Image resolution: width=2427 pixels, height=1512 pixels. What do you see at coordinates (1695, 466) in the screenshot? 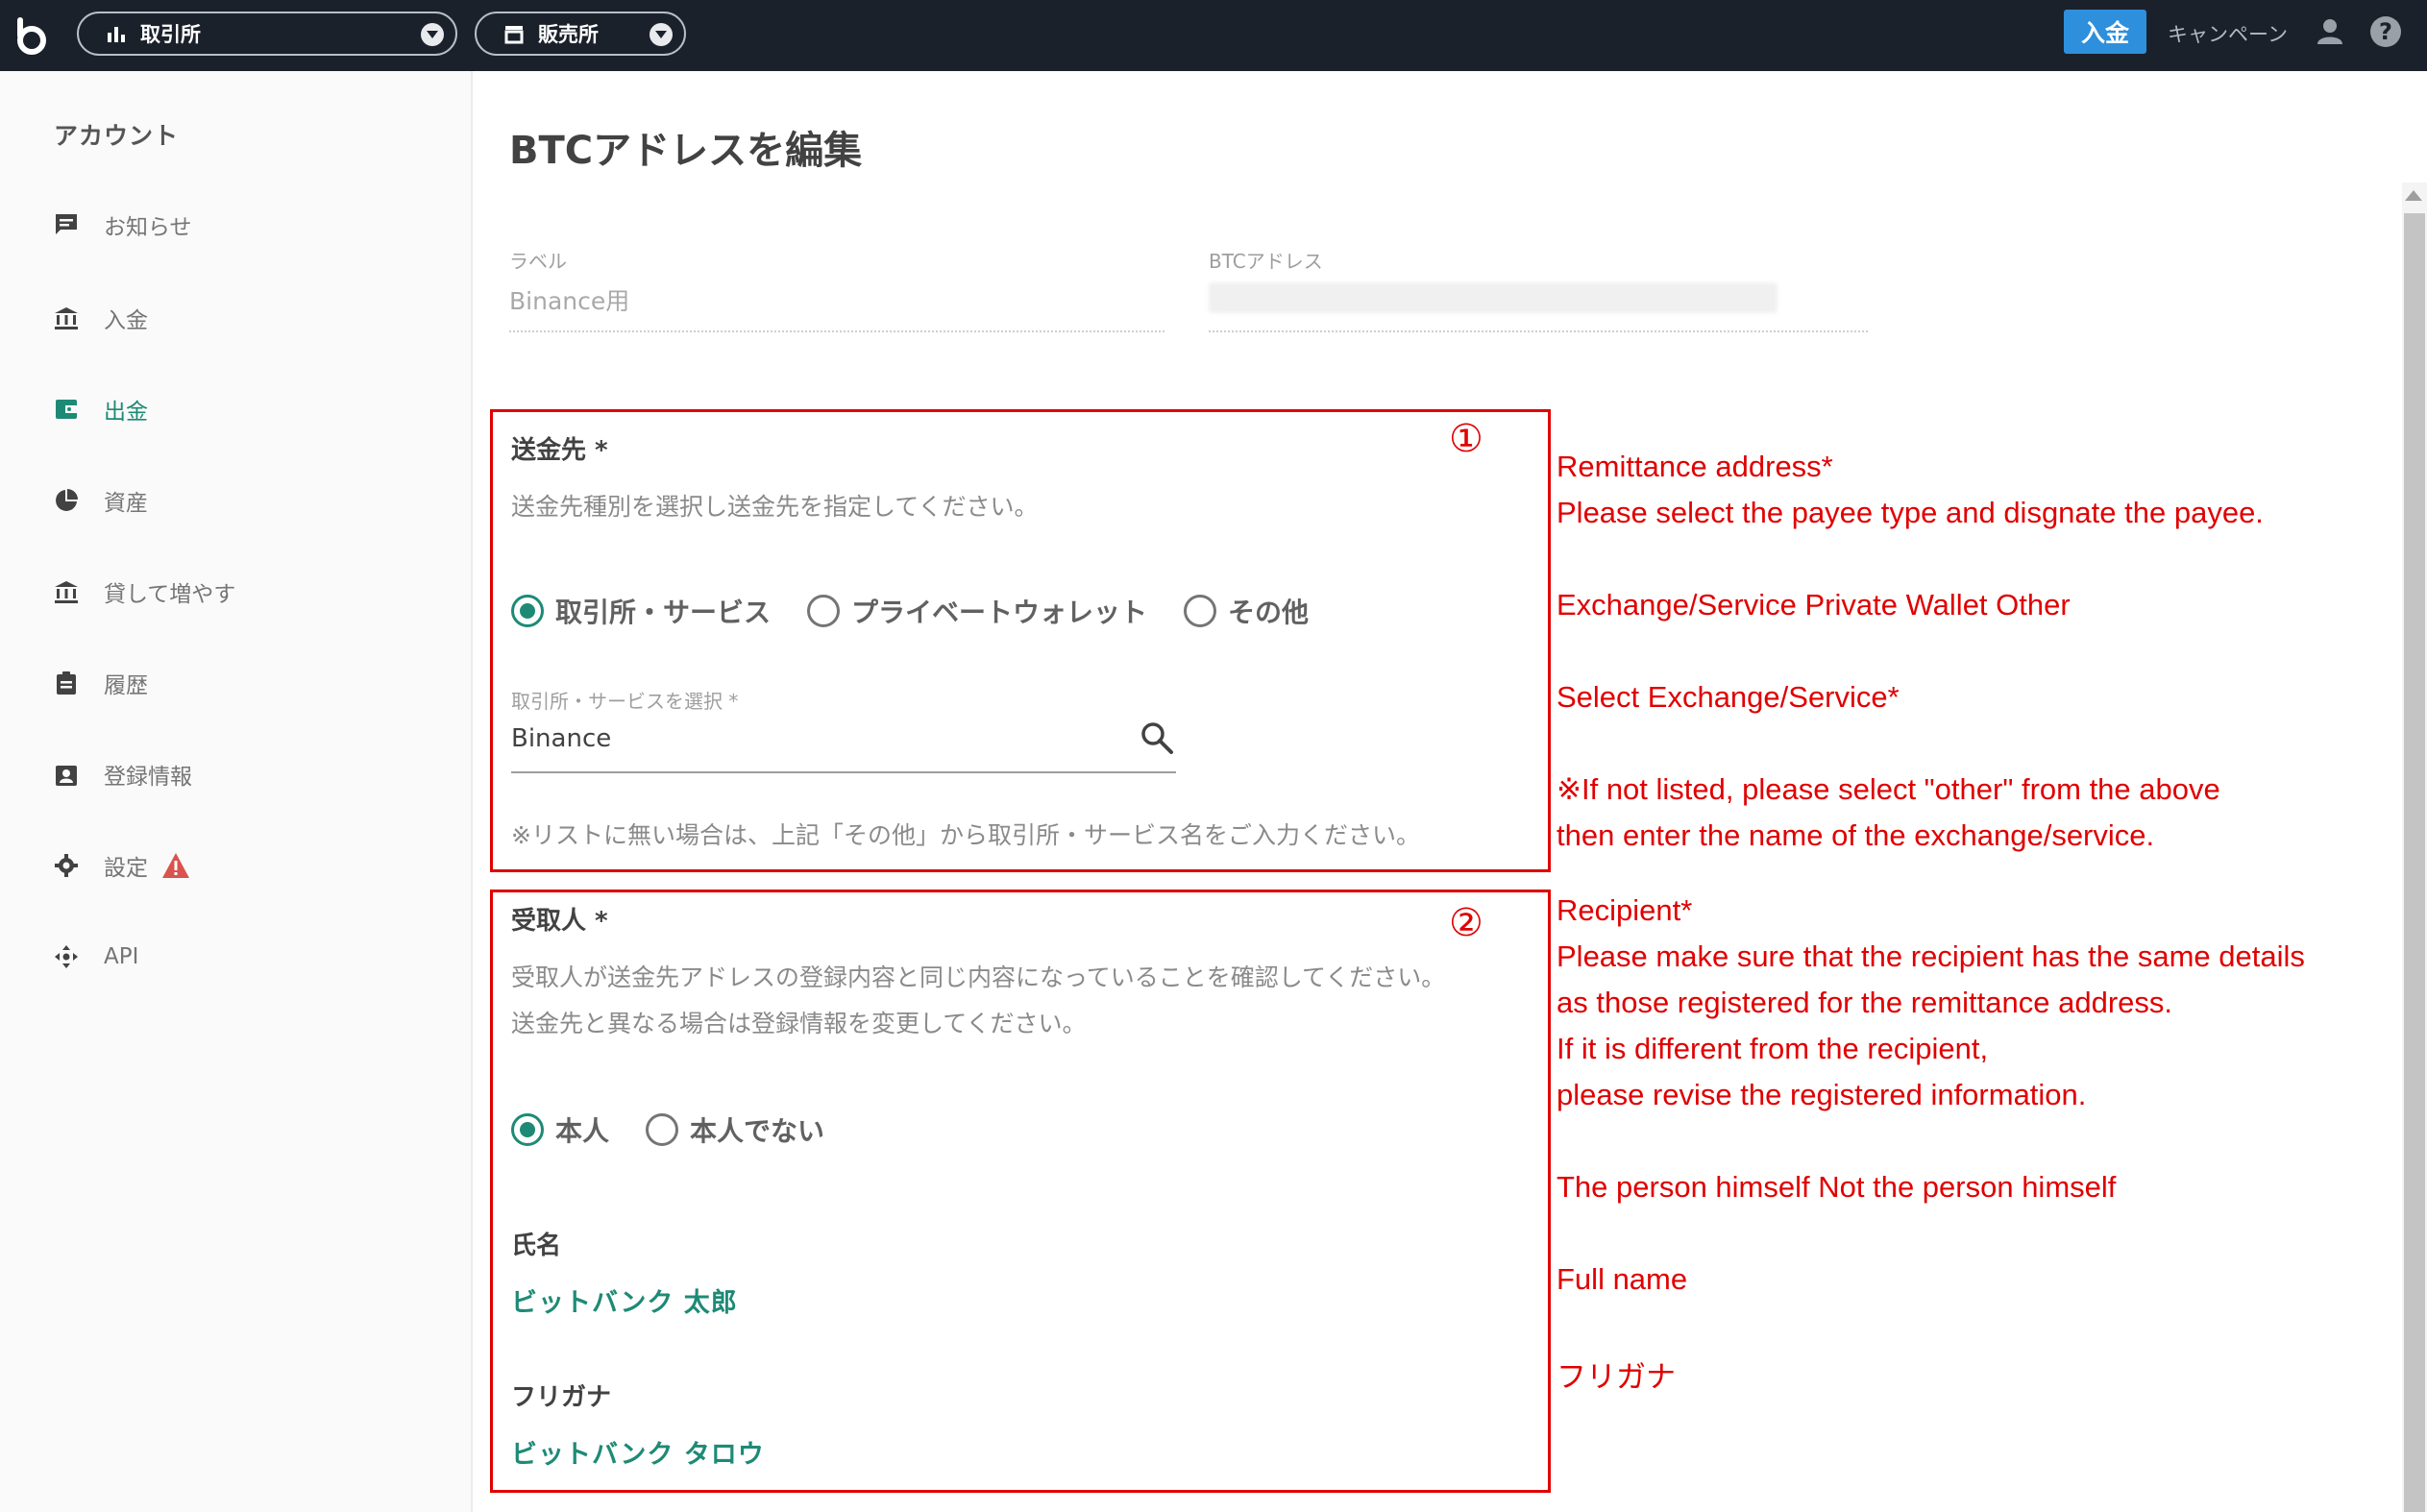
I see `annotation-text: Remittance address*` at bounding box center [1695, 466].